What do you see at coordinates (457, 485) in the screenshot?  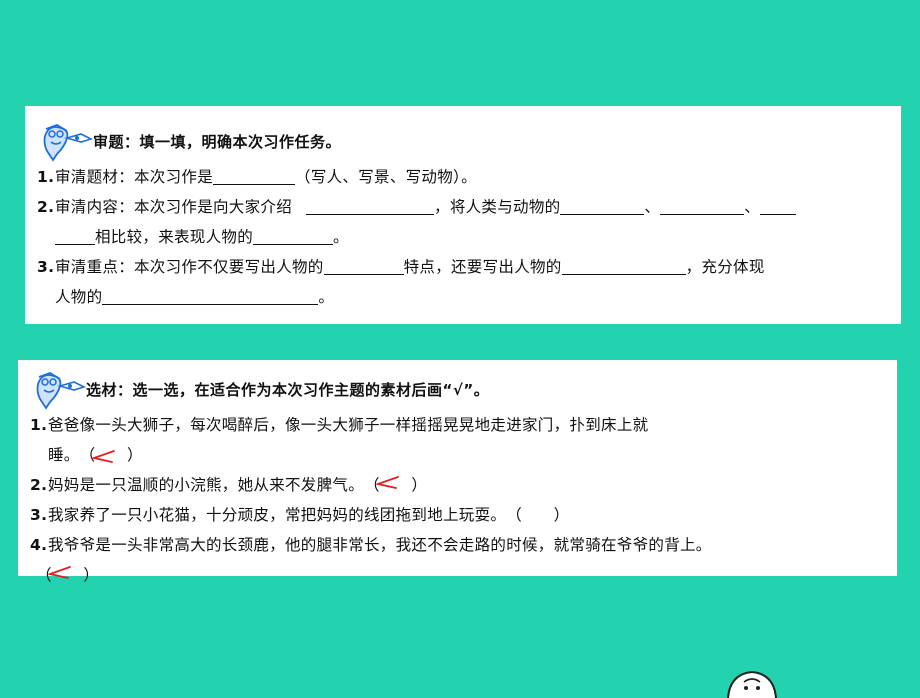 I see `material-item-2: 2.妈妈是一只温顺的小浣熊，她从来不发脾气。（ ）` at bounding box center [457, 485].